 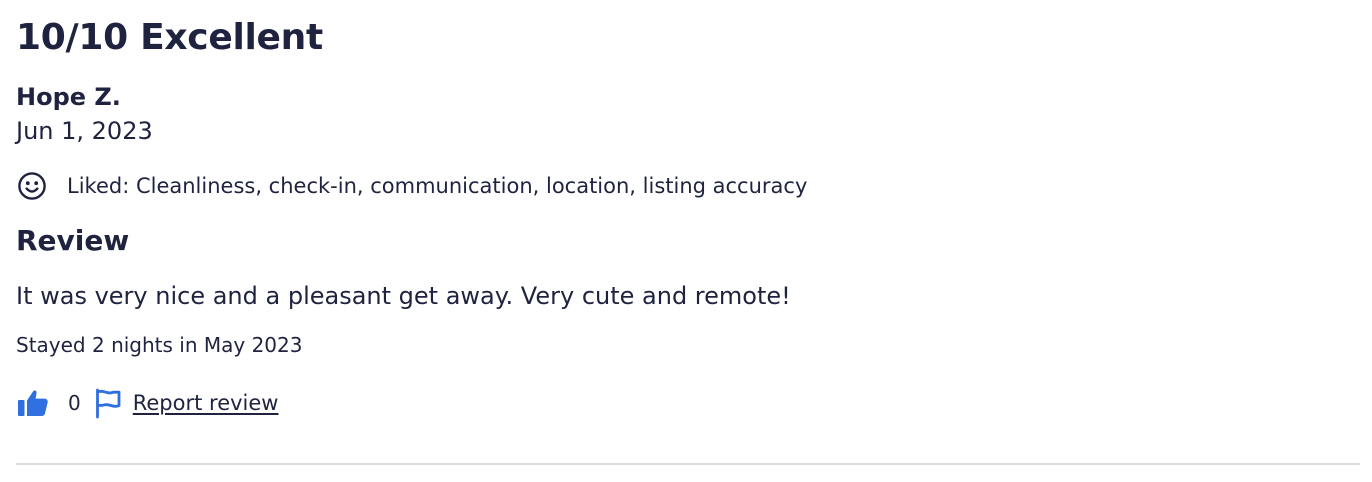 What do you see at coordinates (74, 403) in the screenshot?
I see `helpful-count: 0` at bounding box center [74, 403].